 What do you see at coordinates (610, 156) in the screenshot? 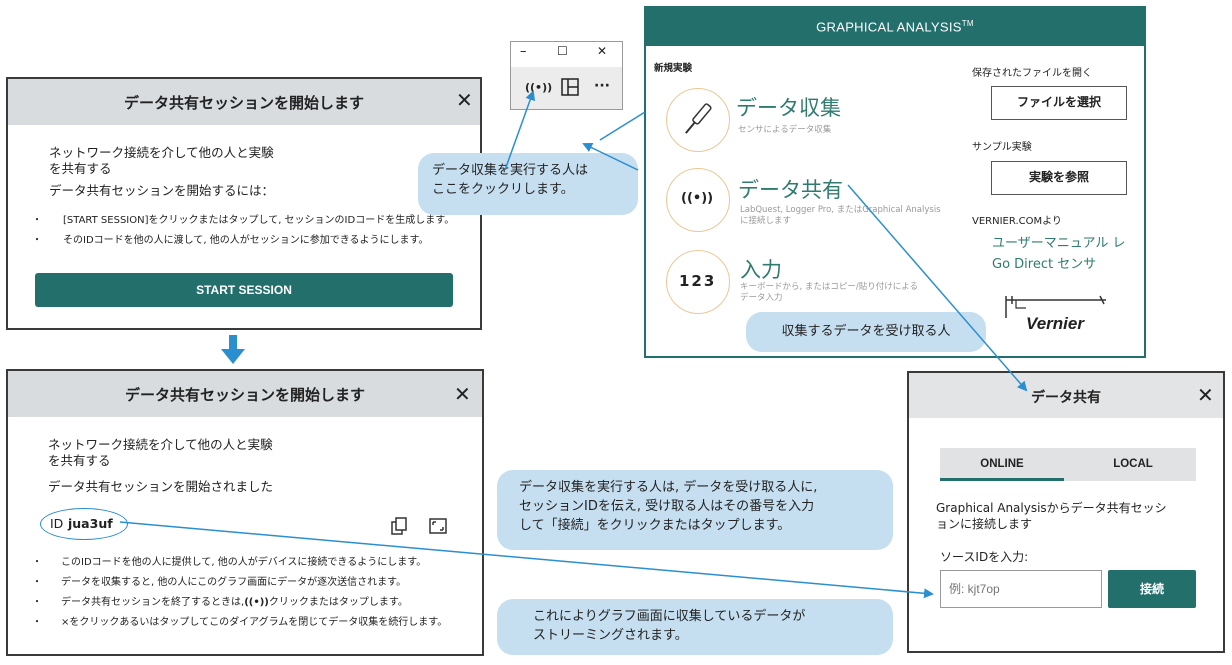
I see `arrow-to-collect` at bounding box center [610, 156].